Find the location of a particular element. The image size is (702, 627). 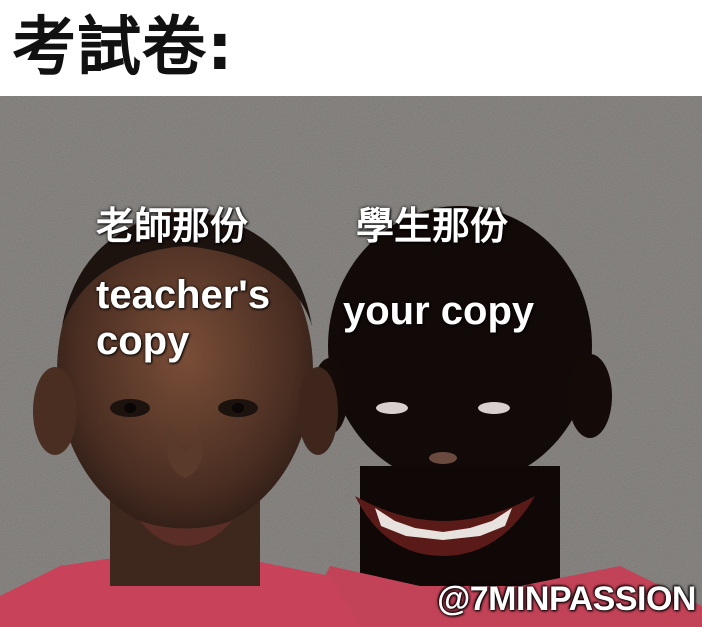

page-title: 考試卷: is located at coordinates (123, 48).